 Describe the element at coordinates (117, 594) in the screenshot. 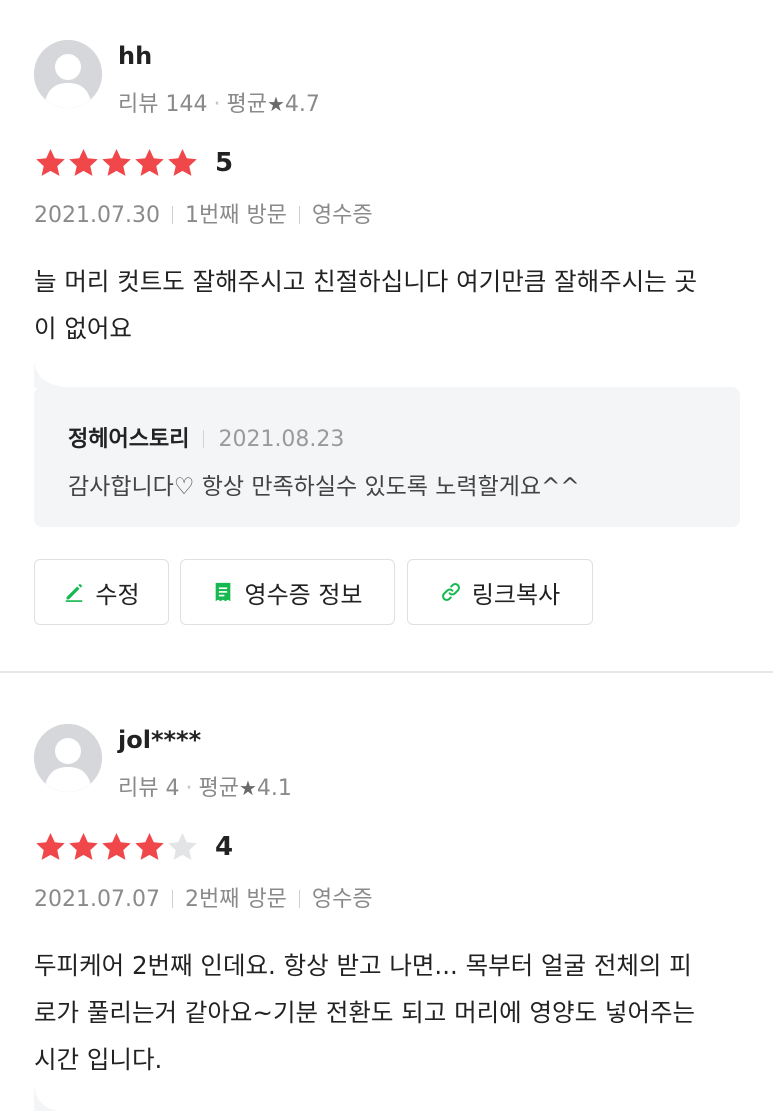

I see `edit-button-label: 수정` at that location.